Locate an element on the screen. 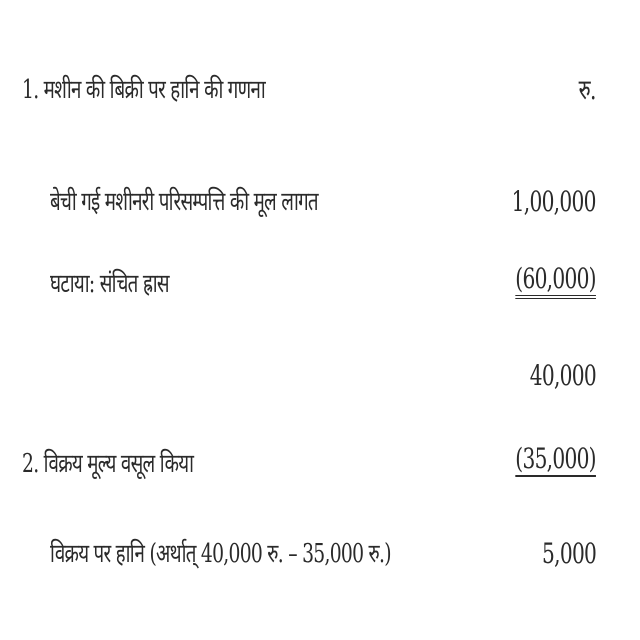  book-value-row: 40,000 is located at coordinates (320, 376).